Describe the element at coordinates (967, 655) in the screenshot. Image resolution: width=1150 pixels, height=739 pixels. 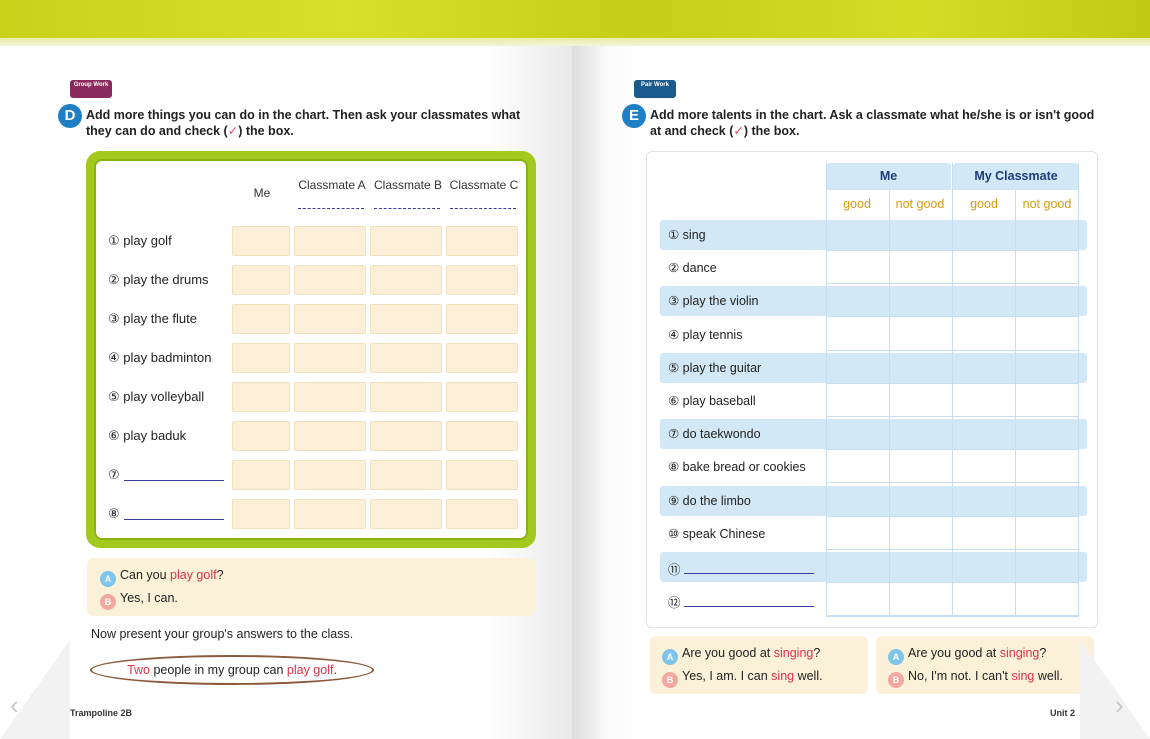
I see `dialog2-line-a: A Are you good at singing?` at that location.